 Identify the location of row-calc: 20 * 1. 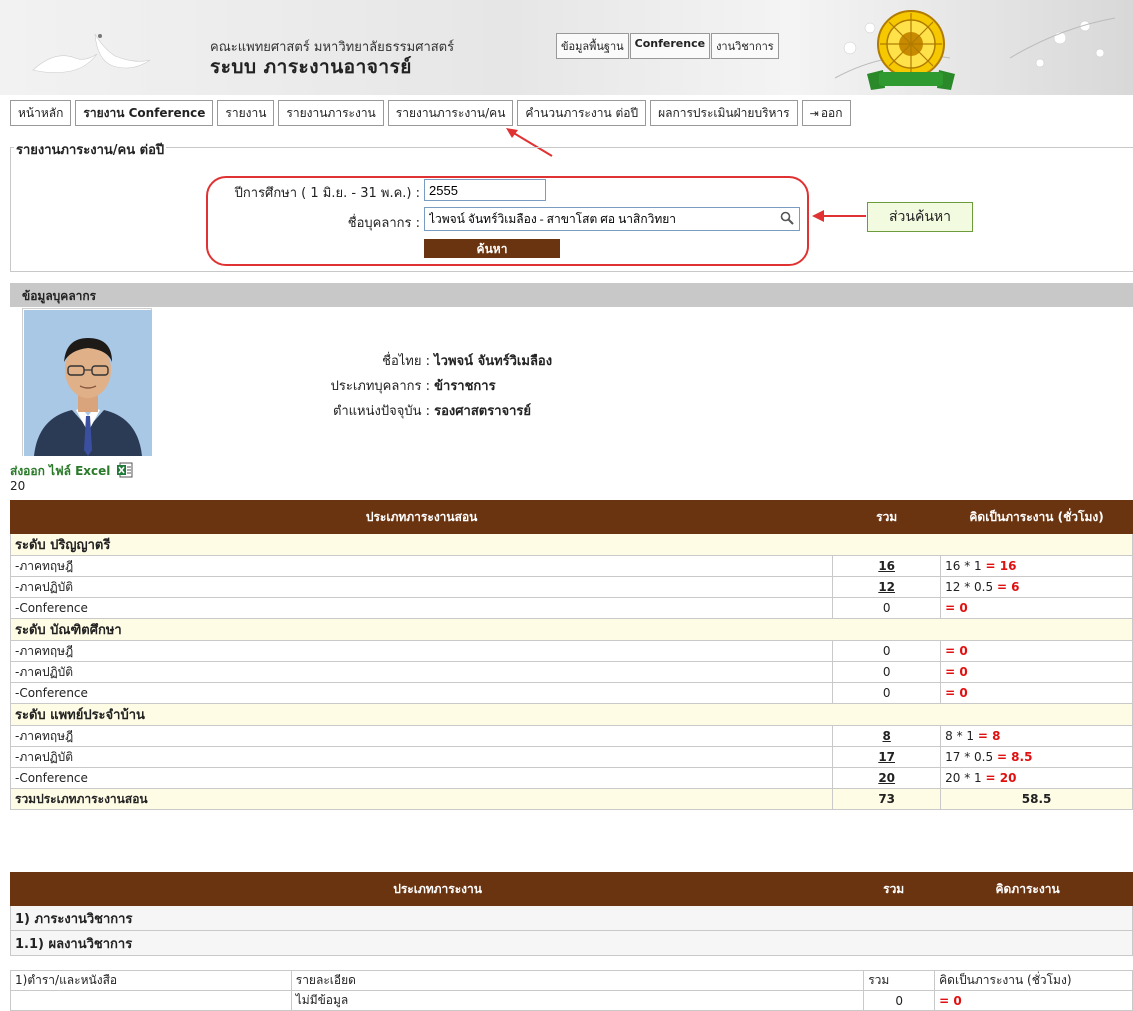
(963, 778).